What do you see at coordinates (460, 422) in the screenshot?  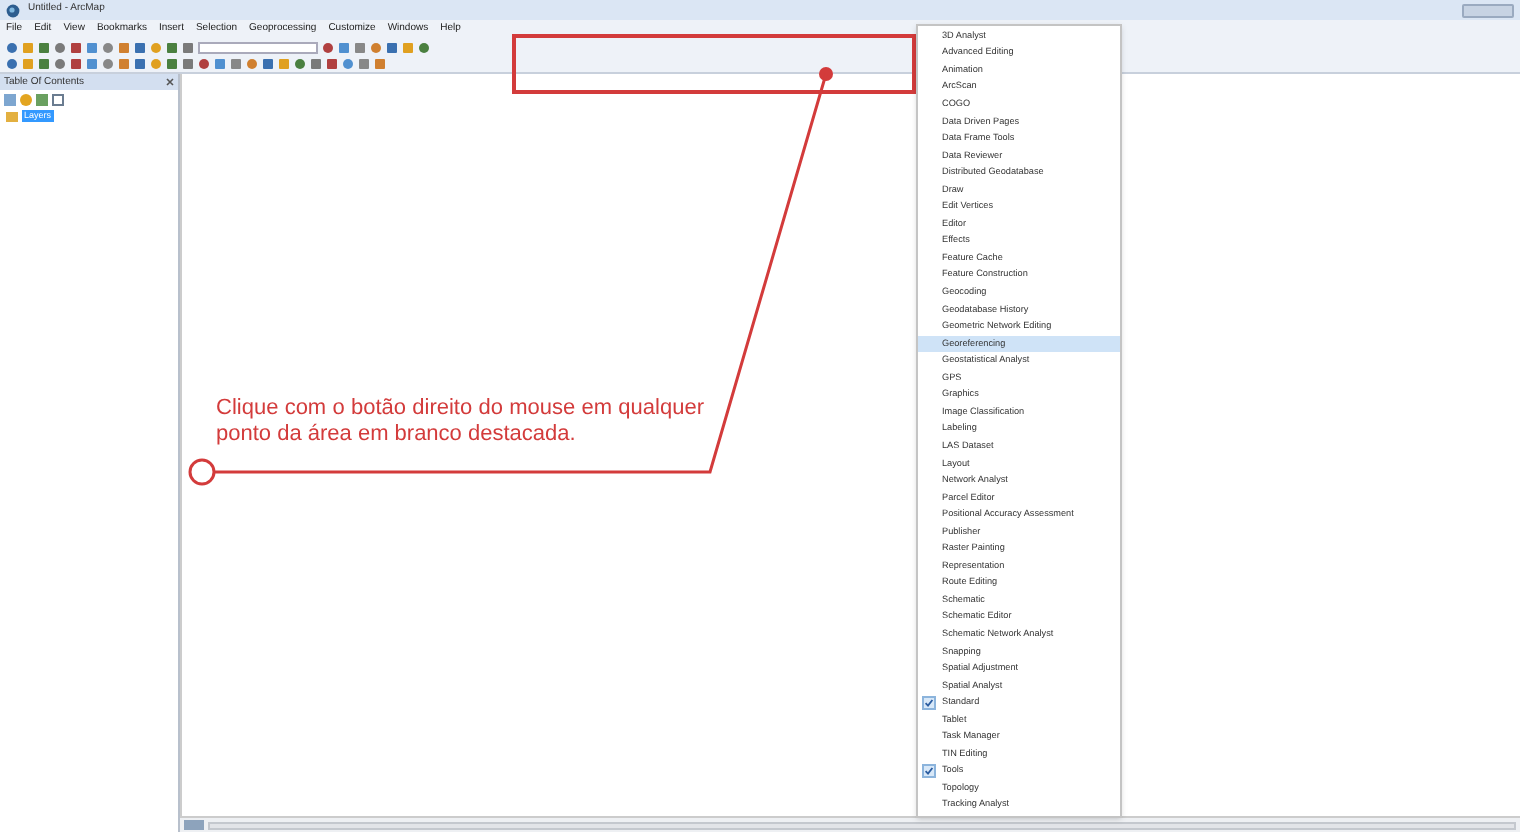 I see `annotation-text: Clique com o botão direito do mouse em qualquer ponto da área em branco destacada.` at bounding box center [460, 422].